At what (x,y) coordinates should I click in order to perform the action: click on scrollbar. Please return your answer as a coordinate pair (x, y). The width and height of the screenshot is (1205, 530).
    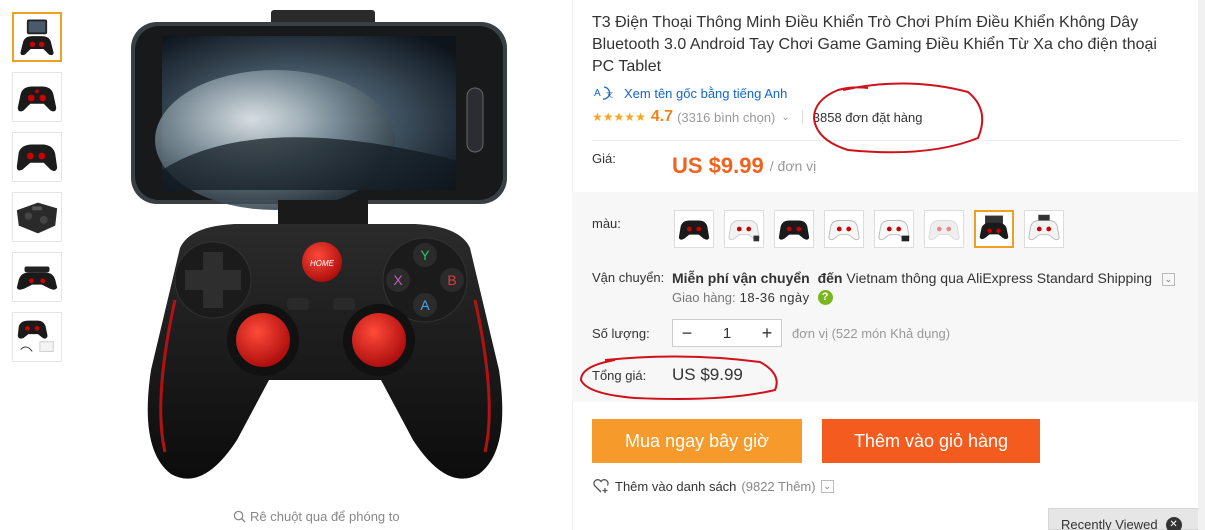
    Looking at the image, I should click on (1201, 265).